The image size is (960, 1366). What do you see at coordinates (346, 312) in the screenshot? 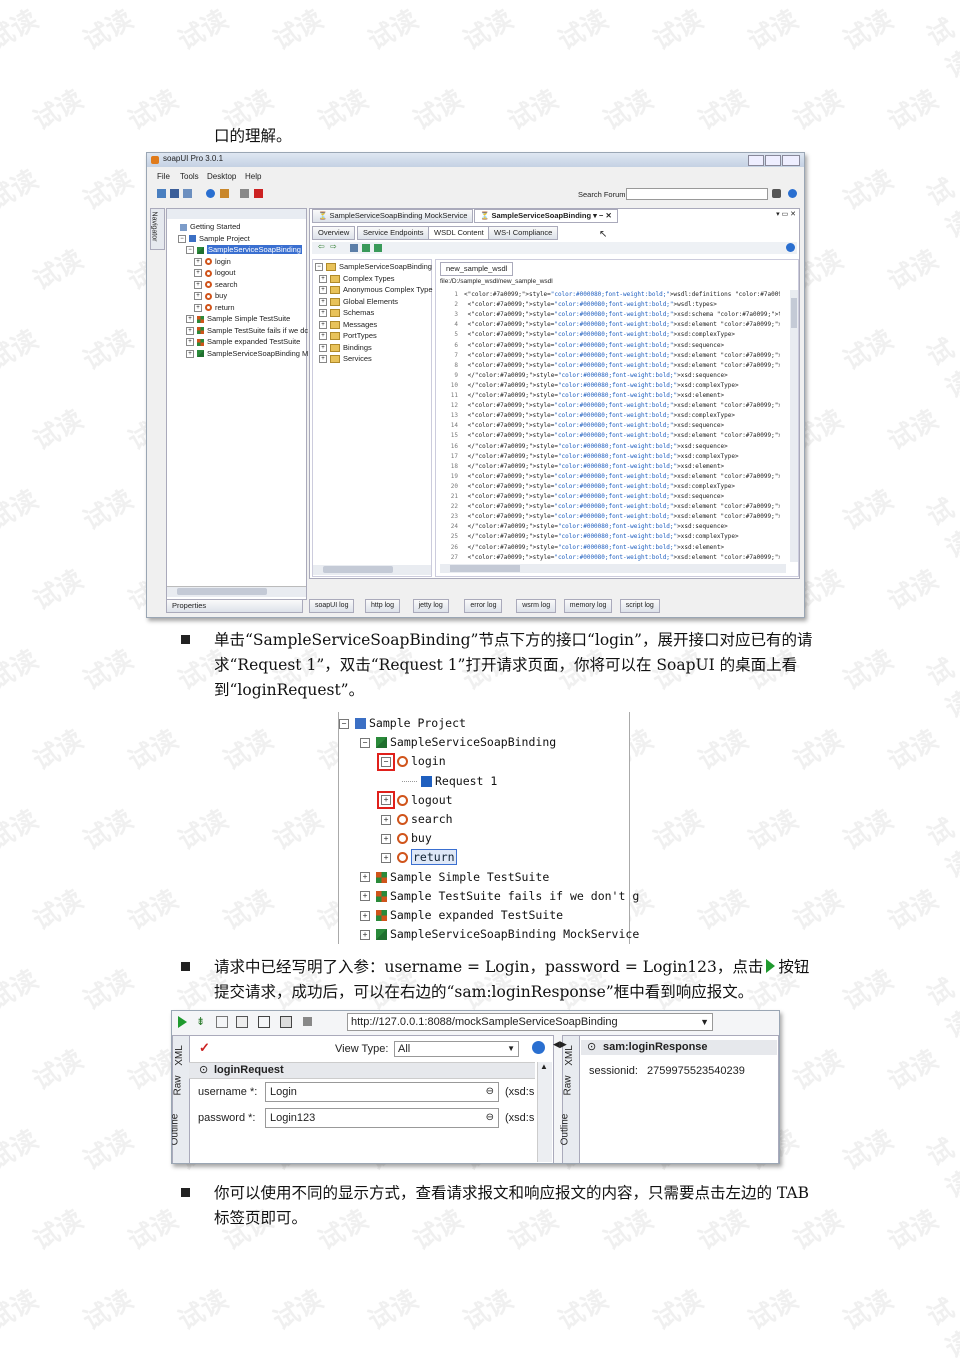
I see `wsdl-node-schemas: + Schemas` at bounding box center [346, 312].